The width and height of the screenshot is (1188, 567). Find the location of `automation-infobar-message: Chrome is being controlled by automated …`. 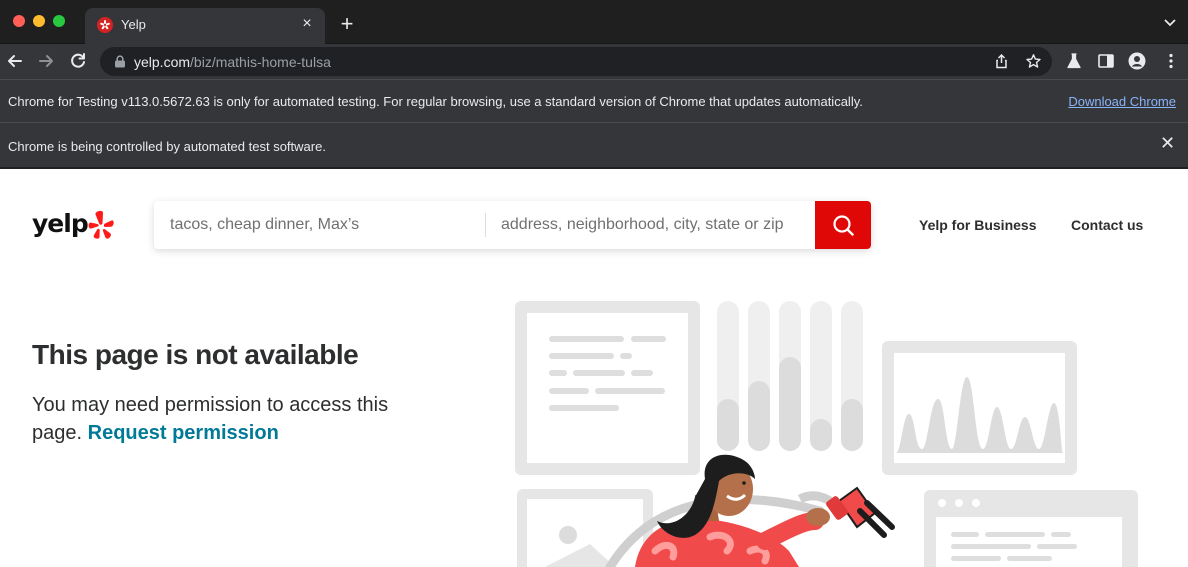

automation-infobar-message: Chrome is being controlled by automated … is located at coordinates (167, 146).